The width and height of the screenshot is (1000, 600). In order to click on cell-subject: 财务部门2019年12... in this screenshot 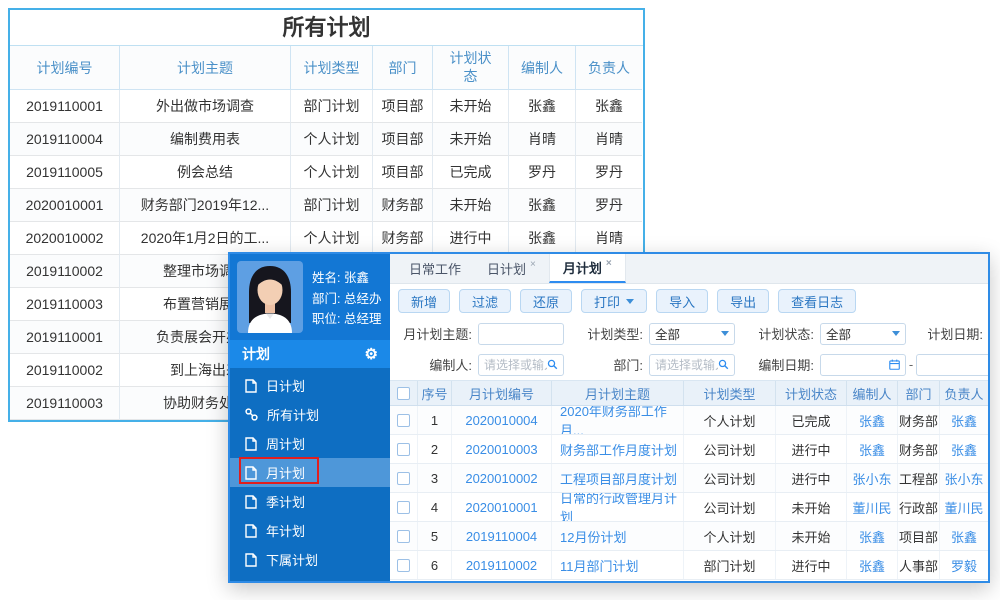, I will do `click(205, 205)`.